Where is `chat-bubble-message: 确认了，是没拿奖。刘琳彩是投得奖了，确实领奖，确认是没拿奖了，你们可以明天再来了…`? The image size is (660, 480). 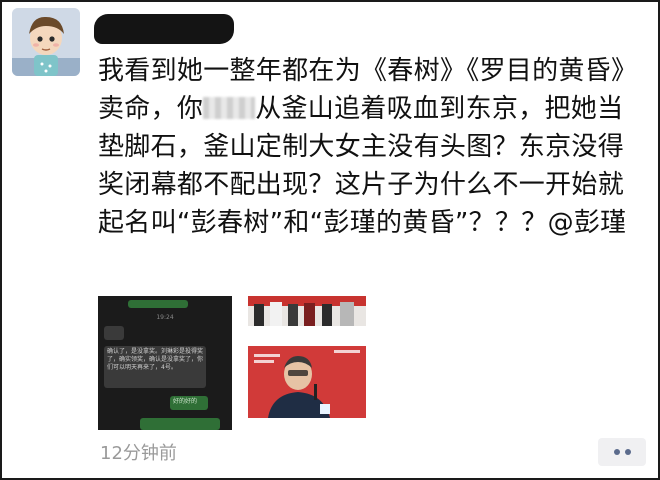
chat-bubble-message: 确认了，是没拿奖。刘琳彩是投得奖了，确实领奖，确认是没拿奖了，你们可以明天再来了… is located at coordinates (155, 367).